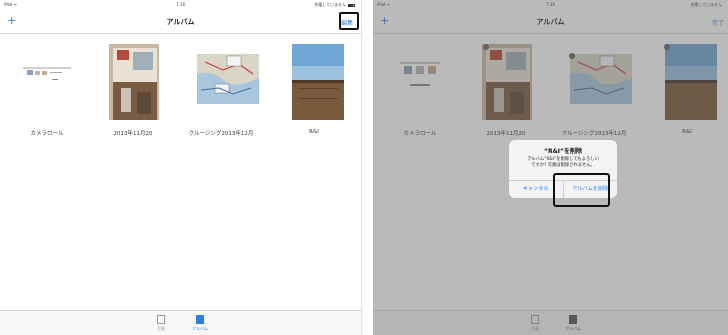 Image resolution: width=728 pixels, height=335 pixels. Describe the element at coordinates (200, 328) in the screenshot. I see `tab-label: アルバム` at that location.